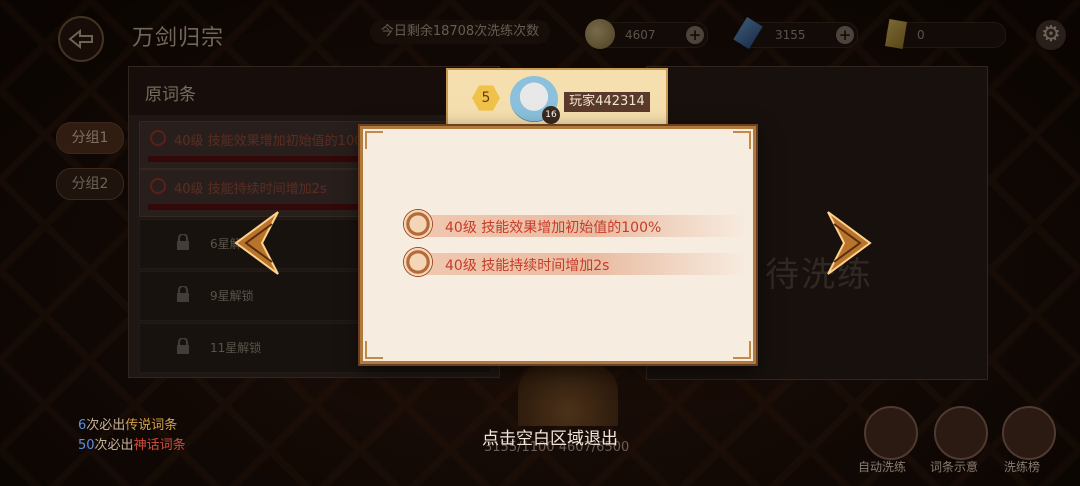  I want to click on myth-guarantee: 50次必出神话词条, so click(132, 443).